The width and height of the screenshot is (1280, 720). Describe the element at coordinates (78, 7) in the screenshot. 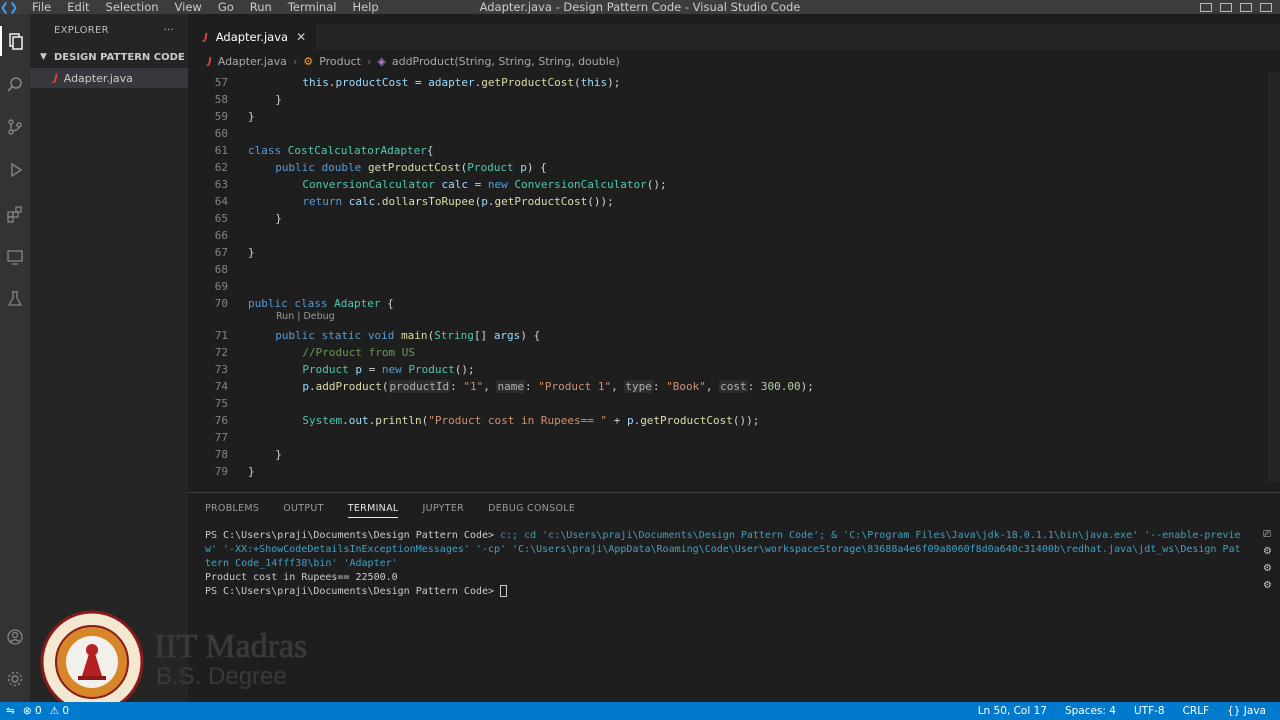

I see `menu-edit: Edit` at that location.